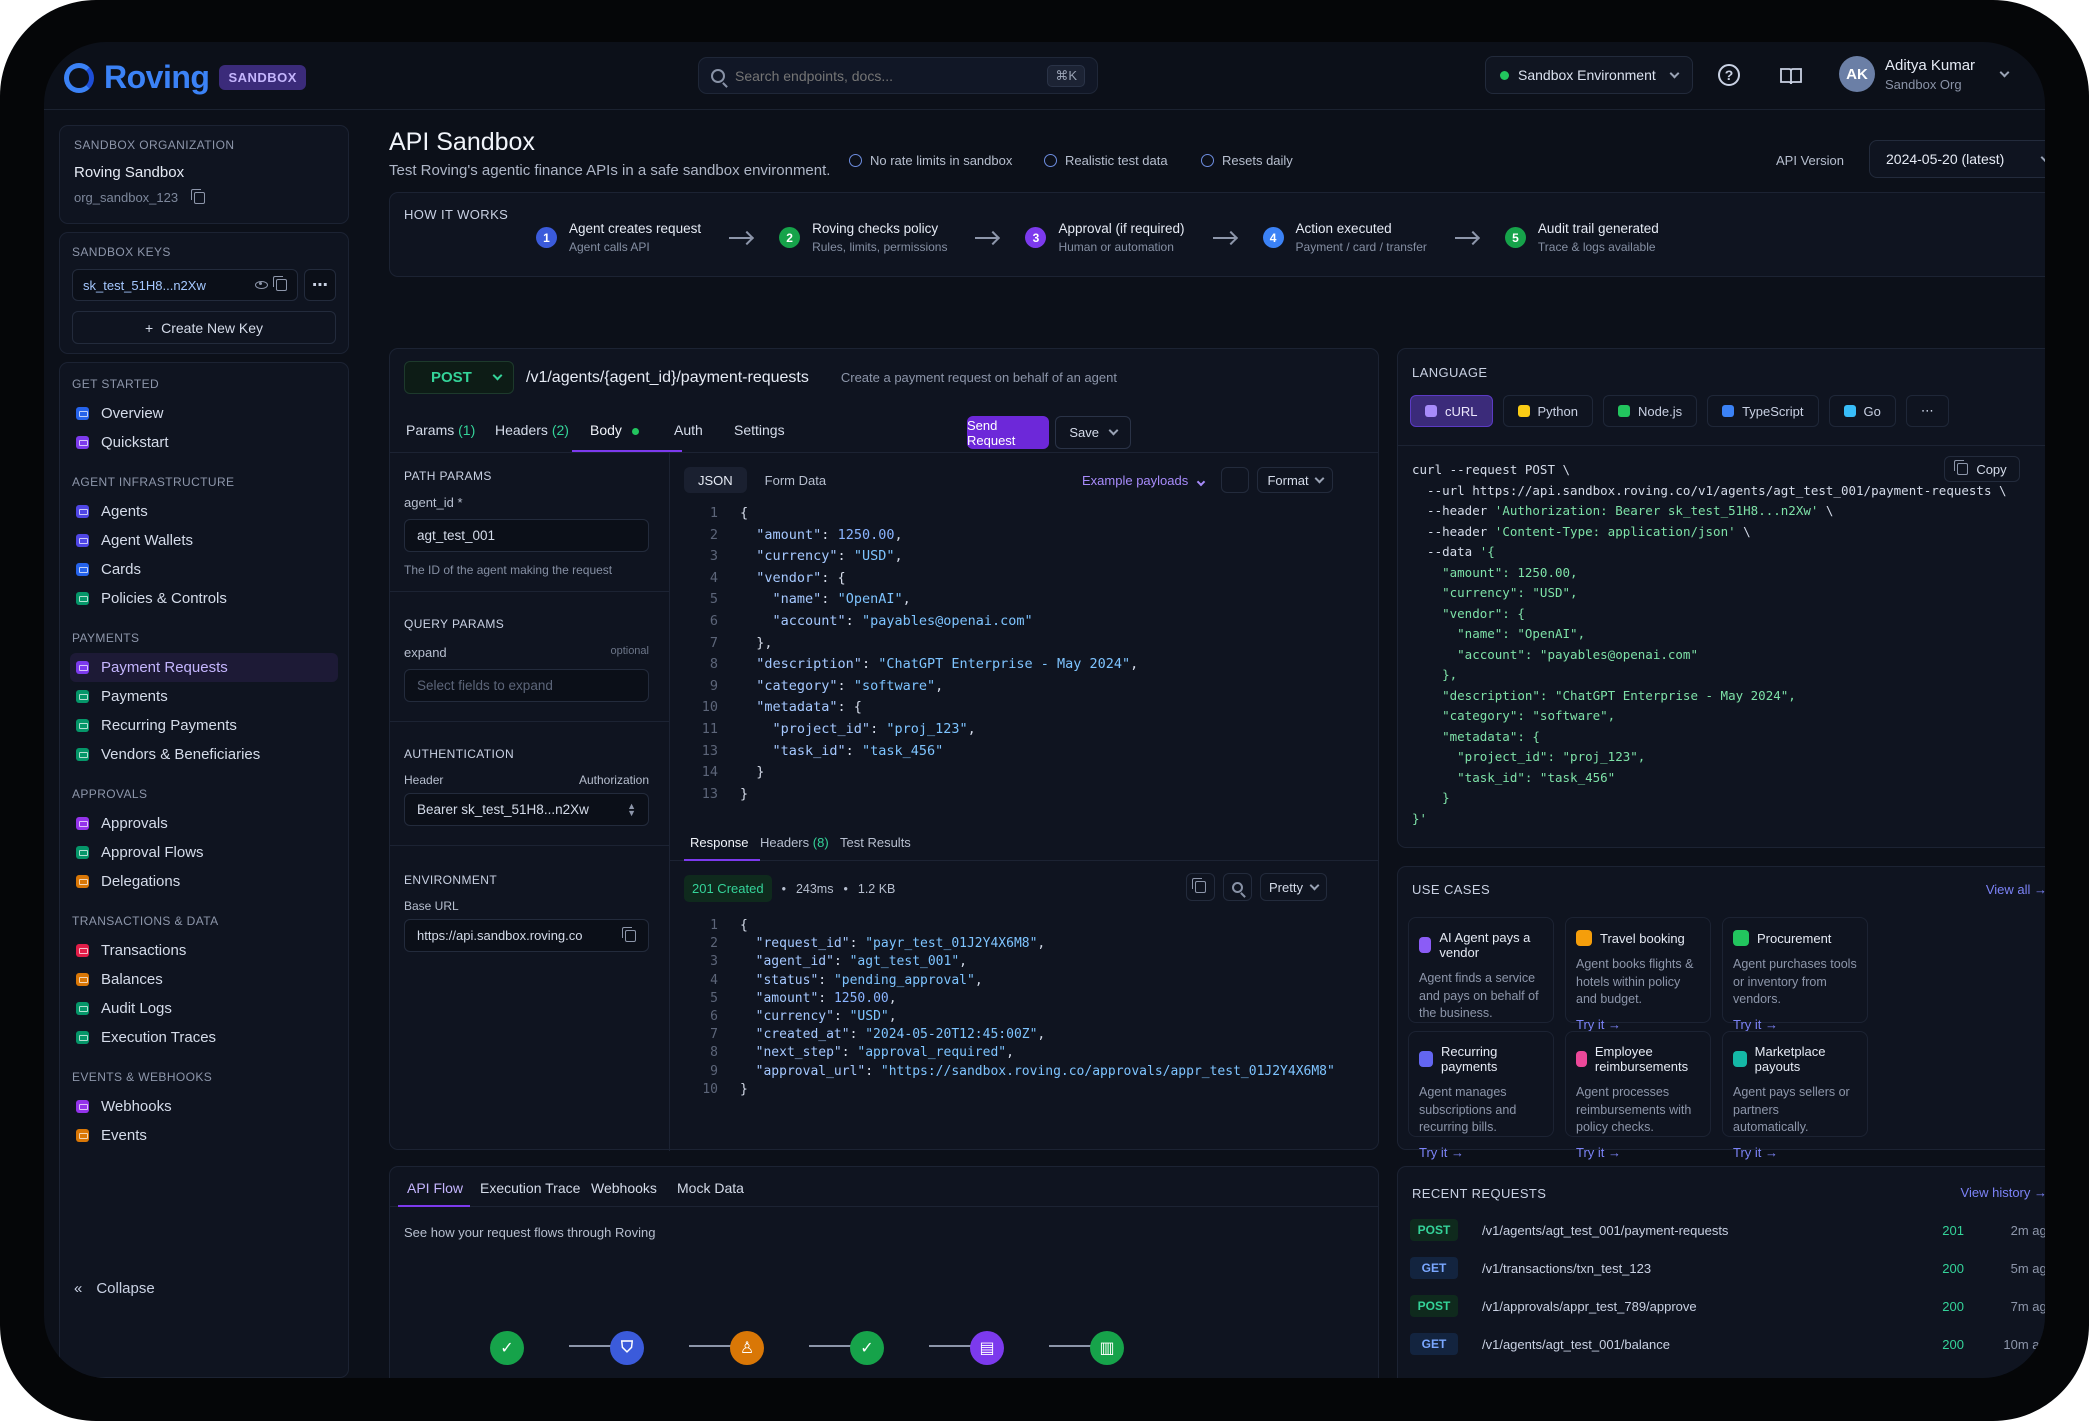 The width and height of the screenshot is (2089, 1421). Describe the element at coordinates (1763, 411) in the screenshot. I see `tab-typescript: TypeScript` at that location.